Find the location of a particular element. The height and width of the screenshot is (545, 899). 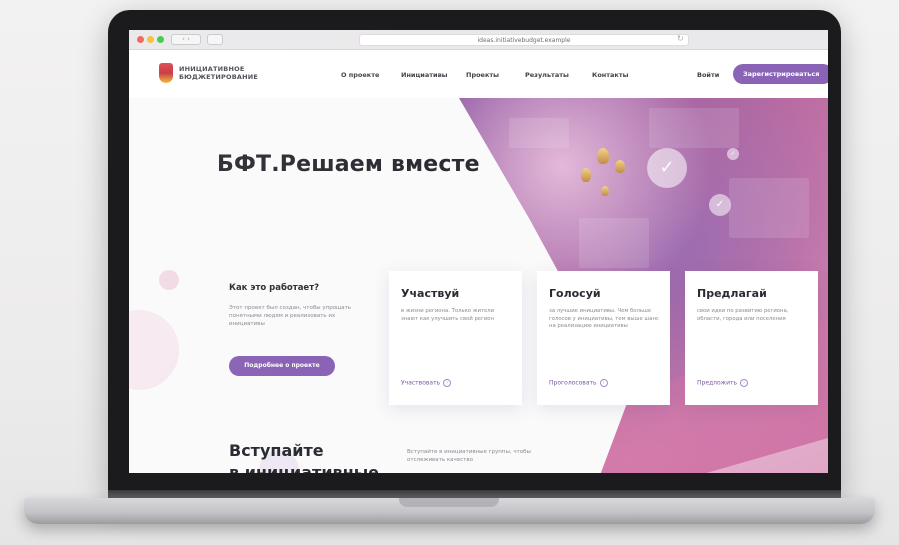

nav-results: Результаты is located at coordinates (547, 75).